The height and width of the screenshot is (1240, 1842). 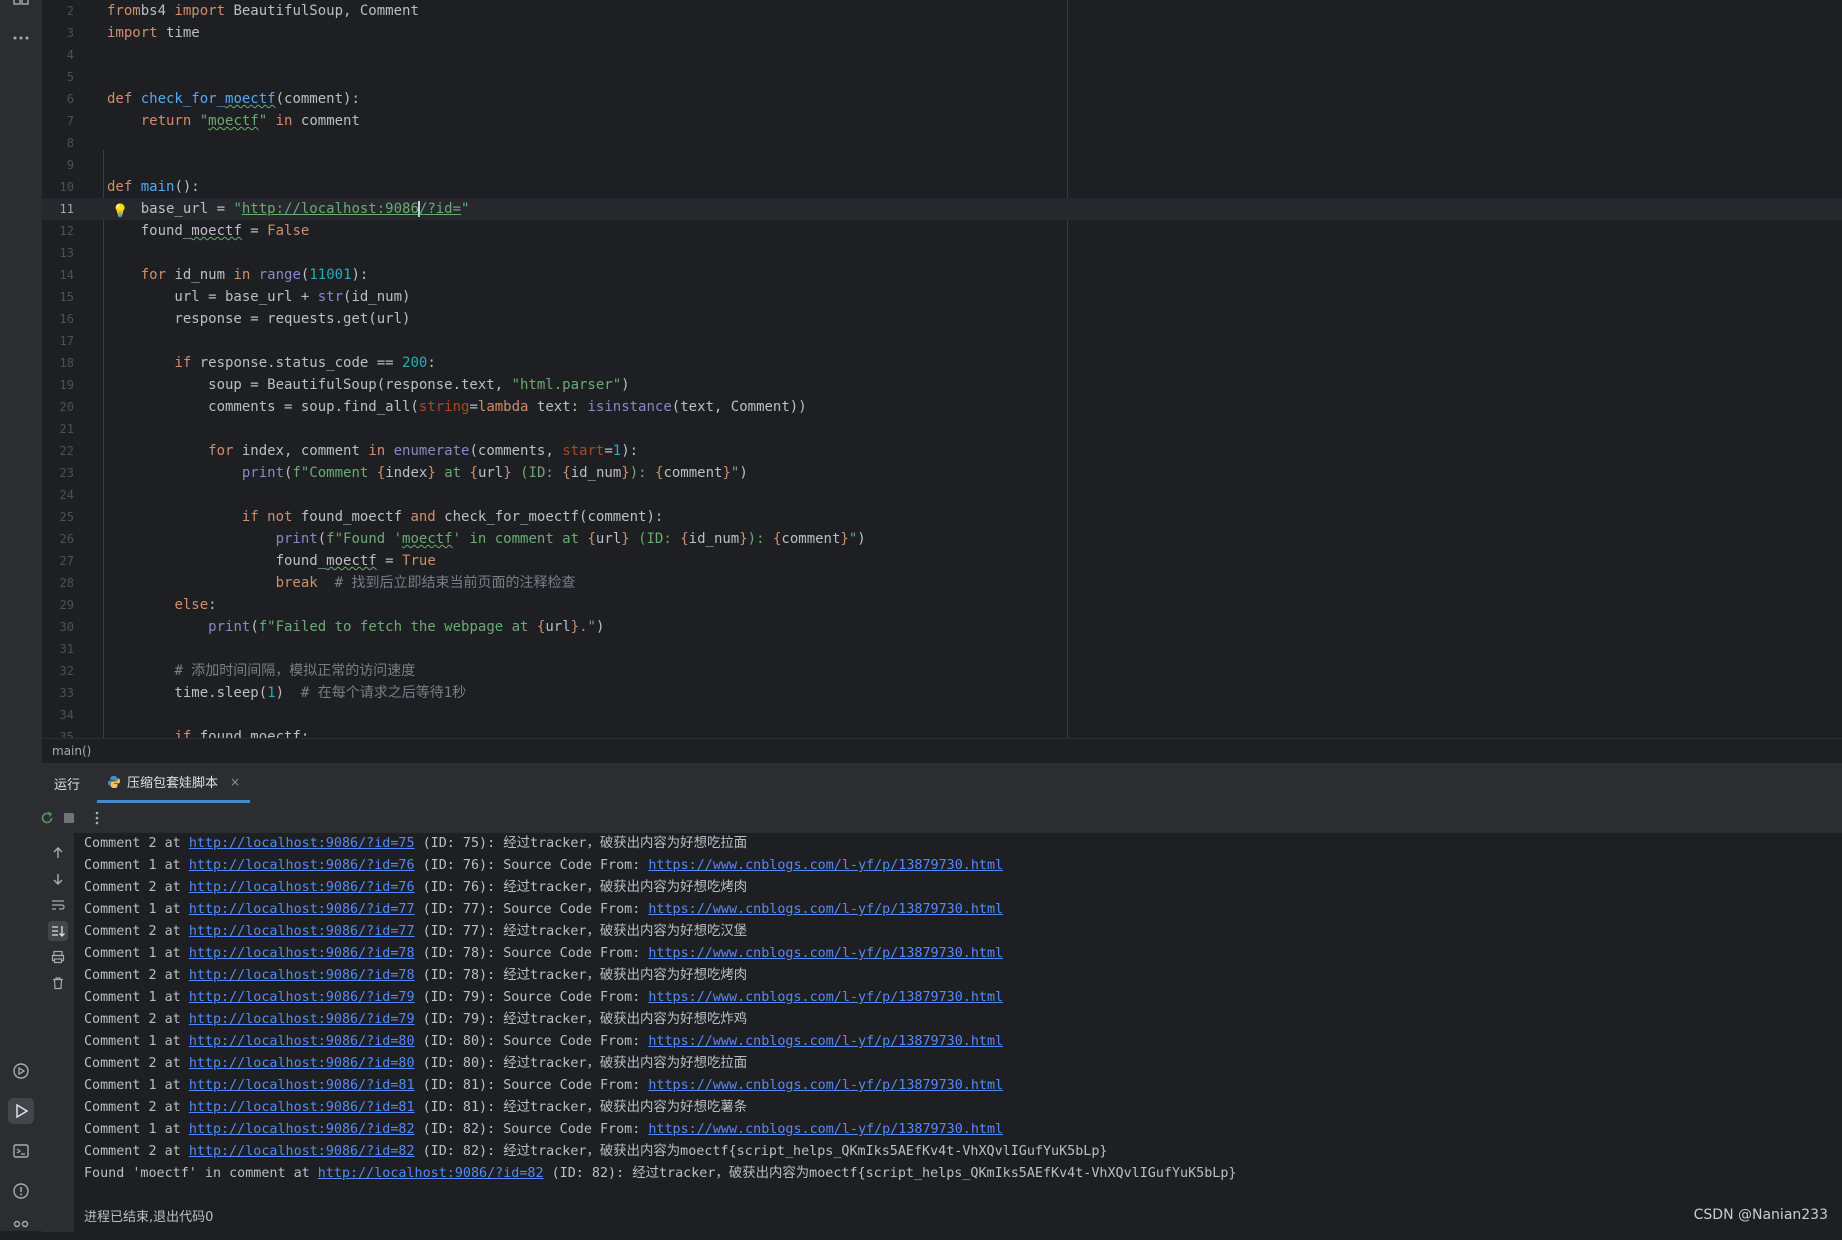 I want to click on trash-icon, so click(x=58, y=983).